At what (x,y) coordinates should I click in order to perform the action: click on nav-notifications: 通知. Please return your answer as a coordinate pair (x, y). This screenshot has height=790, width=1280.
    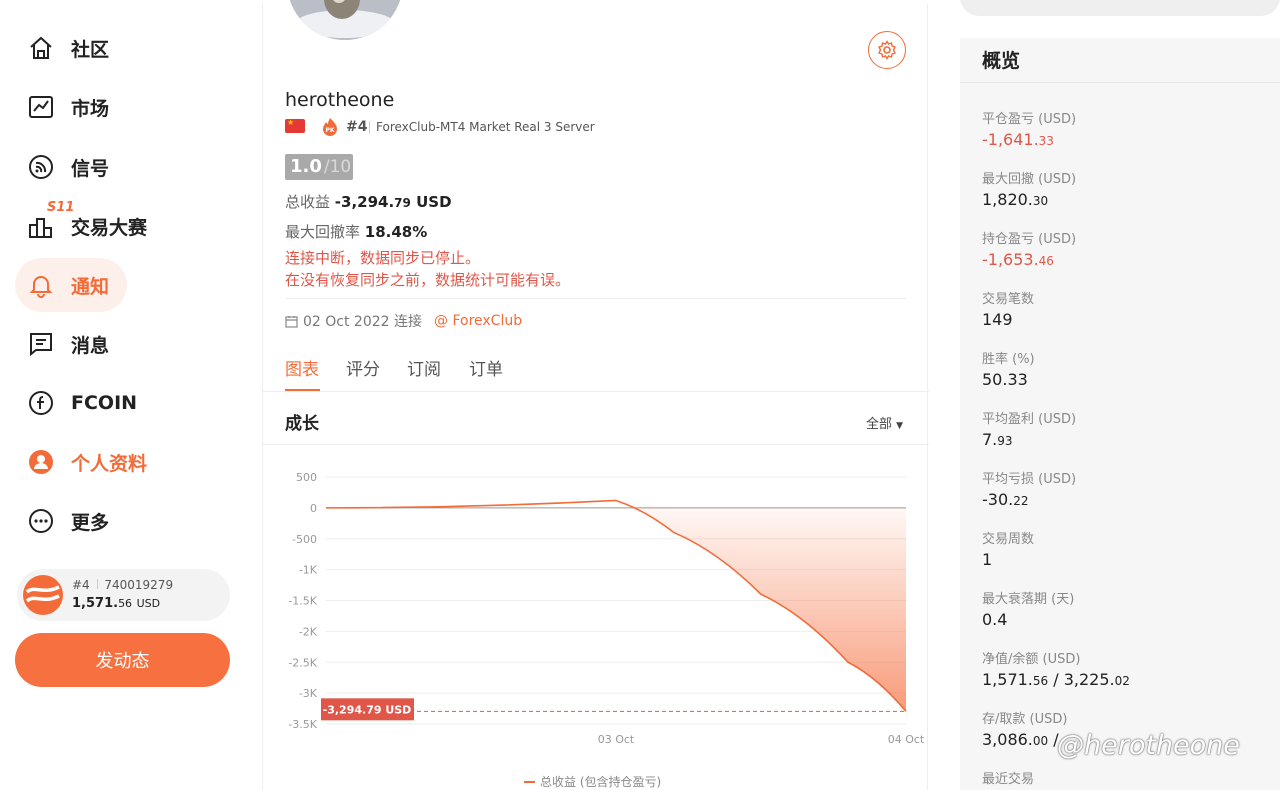
    Looking at the image, I should click on (71, 285).